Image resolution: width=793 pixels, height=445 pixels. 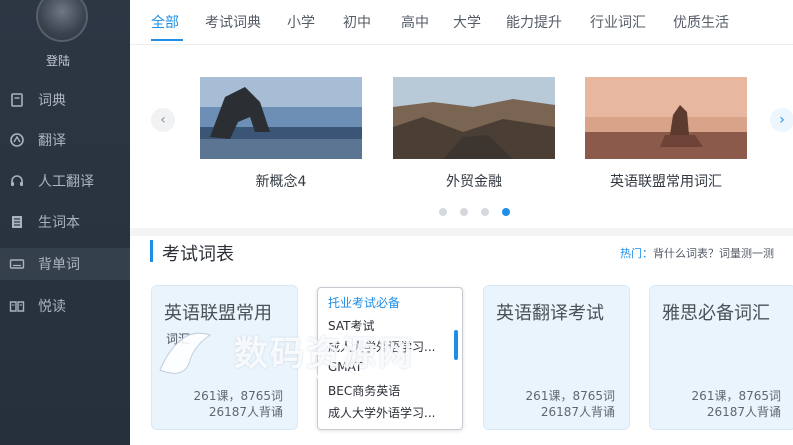 I want to click on sea-rock-image, so click(x=281, y=118).